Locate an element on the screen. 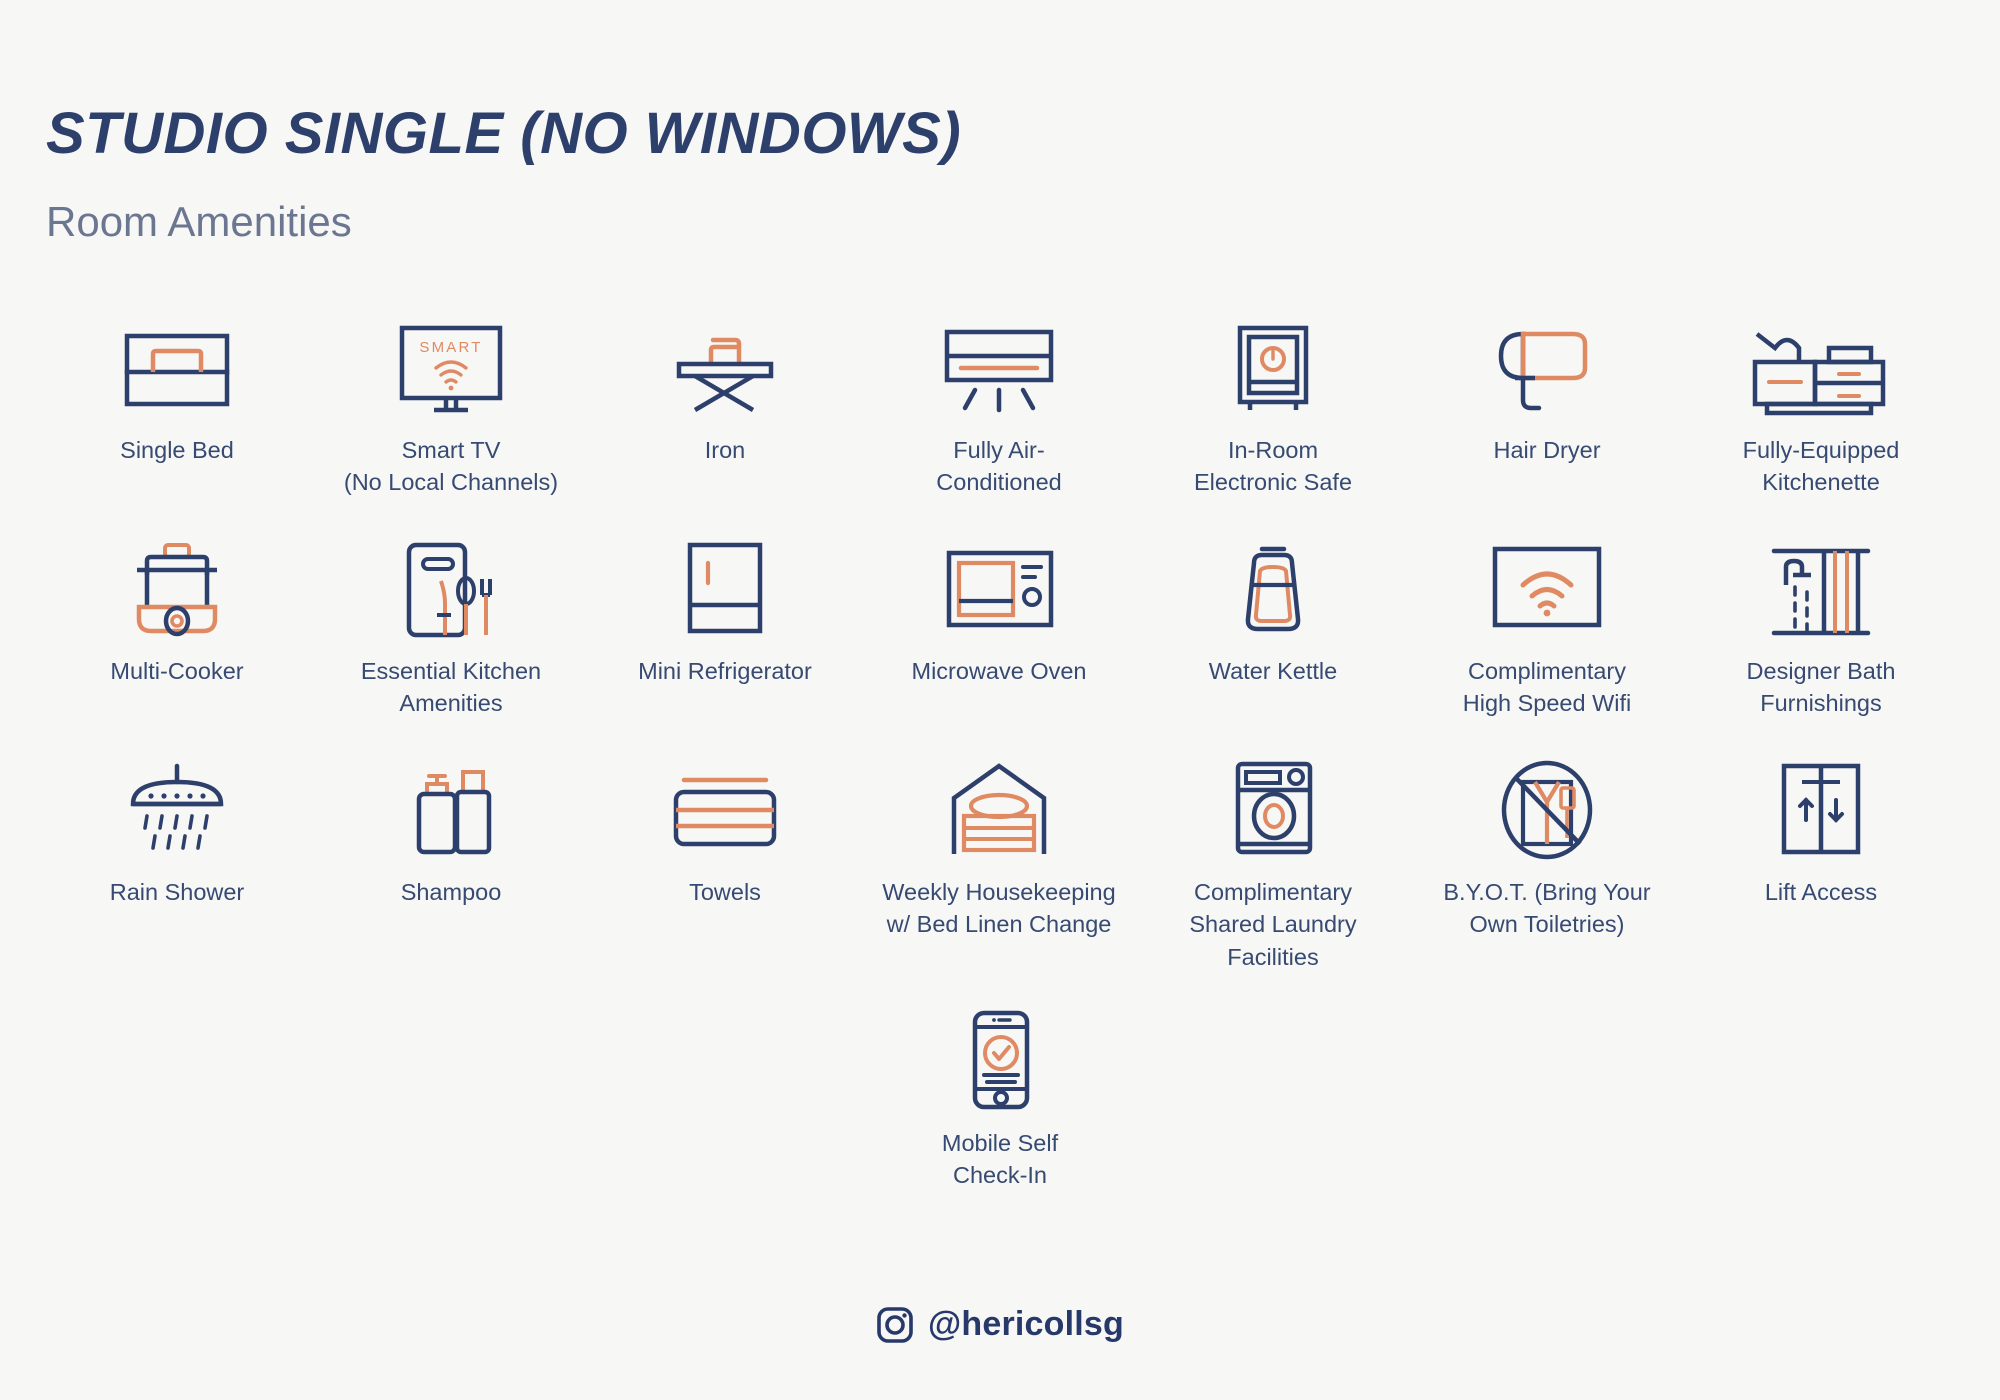 The image size is (2000, 1400). amenity-label: Weekly Housekeeping w/ Bed Linen Change is located at coordinates (998, 908).